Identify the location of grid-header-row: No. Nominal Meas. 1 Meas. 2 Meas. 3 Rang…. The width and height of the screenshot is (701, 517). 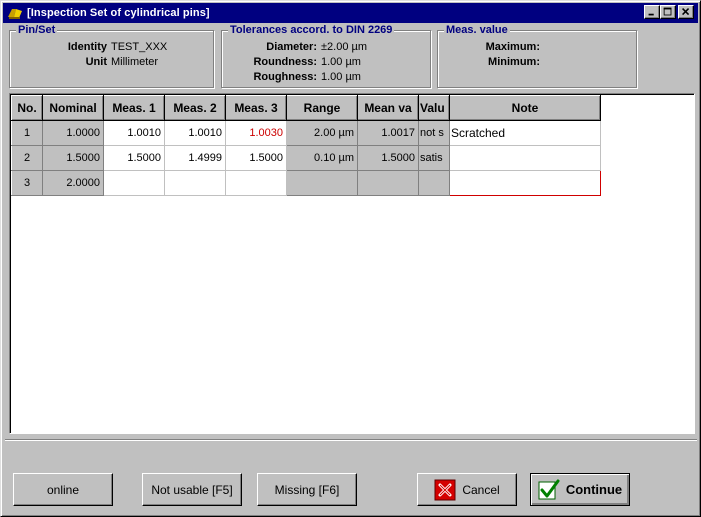
(306, 108).